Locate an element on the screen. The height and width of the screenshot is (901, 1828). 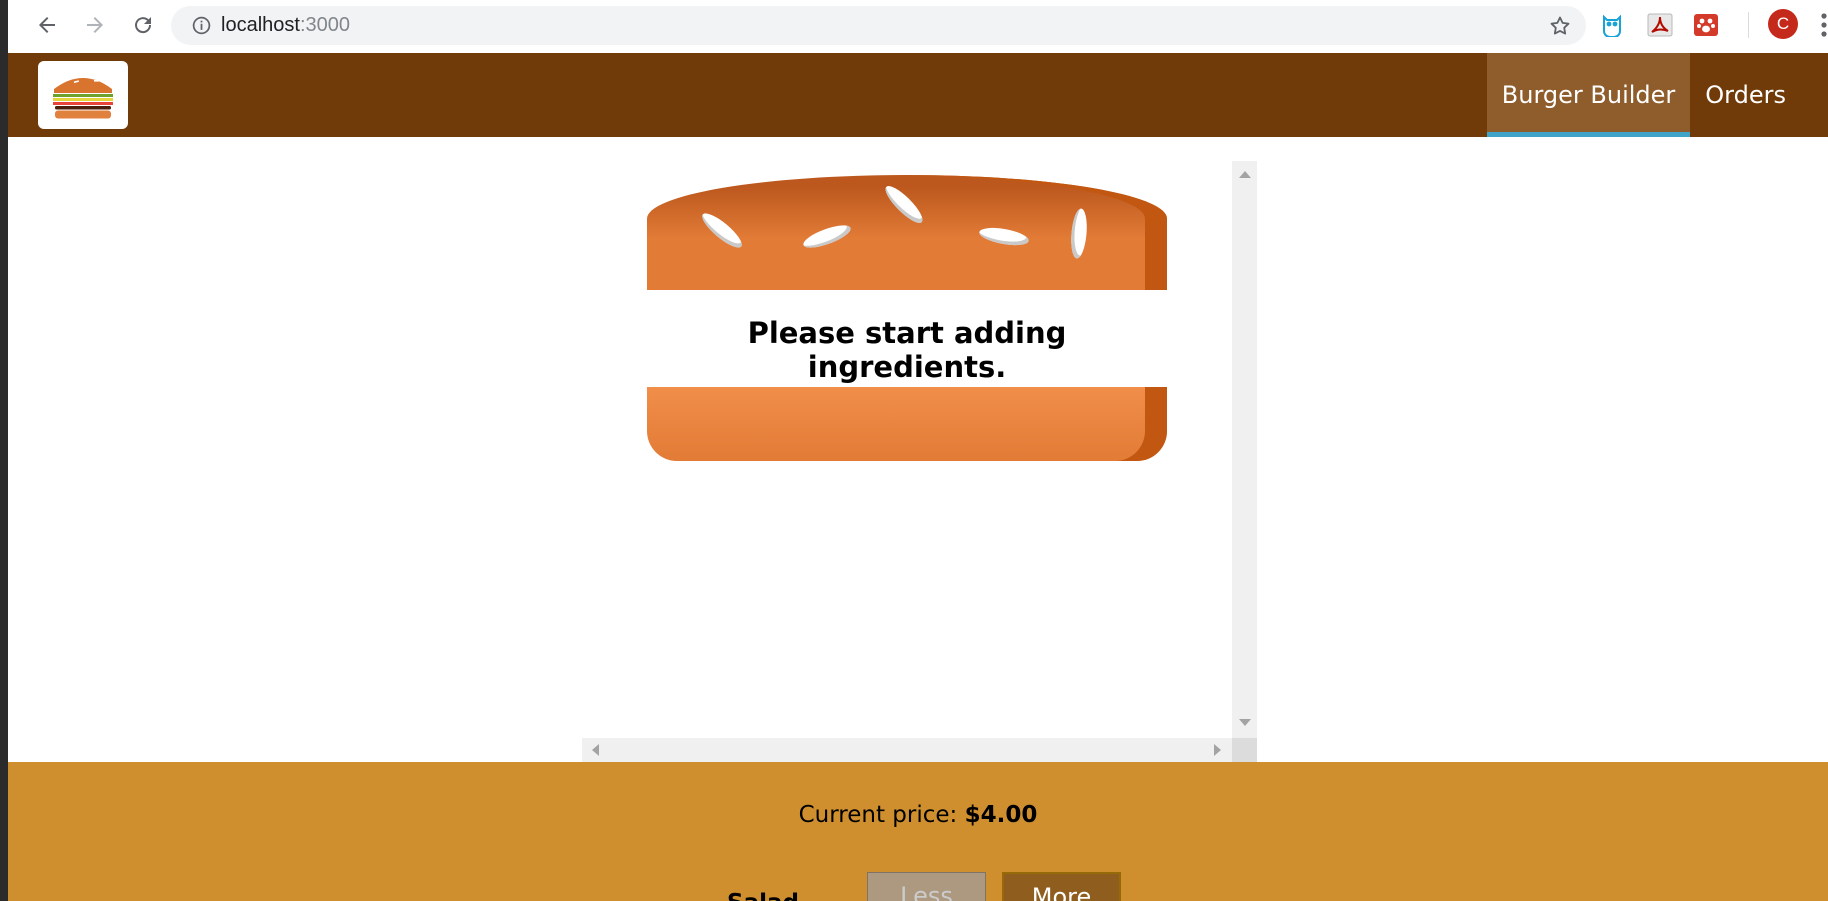
reload-icon is located at coordinates (143, 25).